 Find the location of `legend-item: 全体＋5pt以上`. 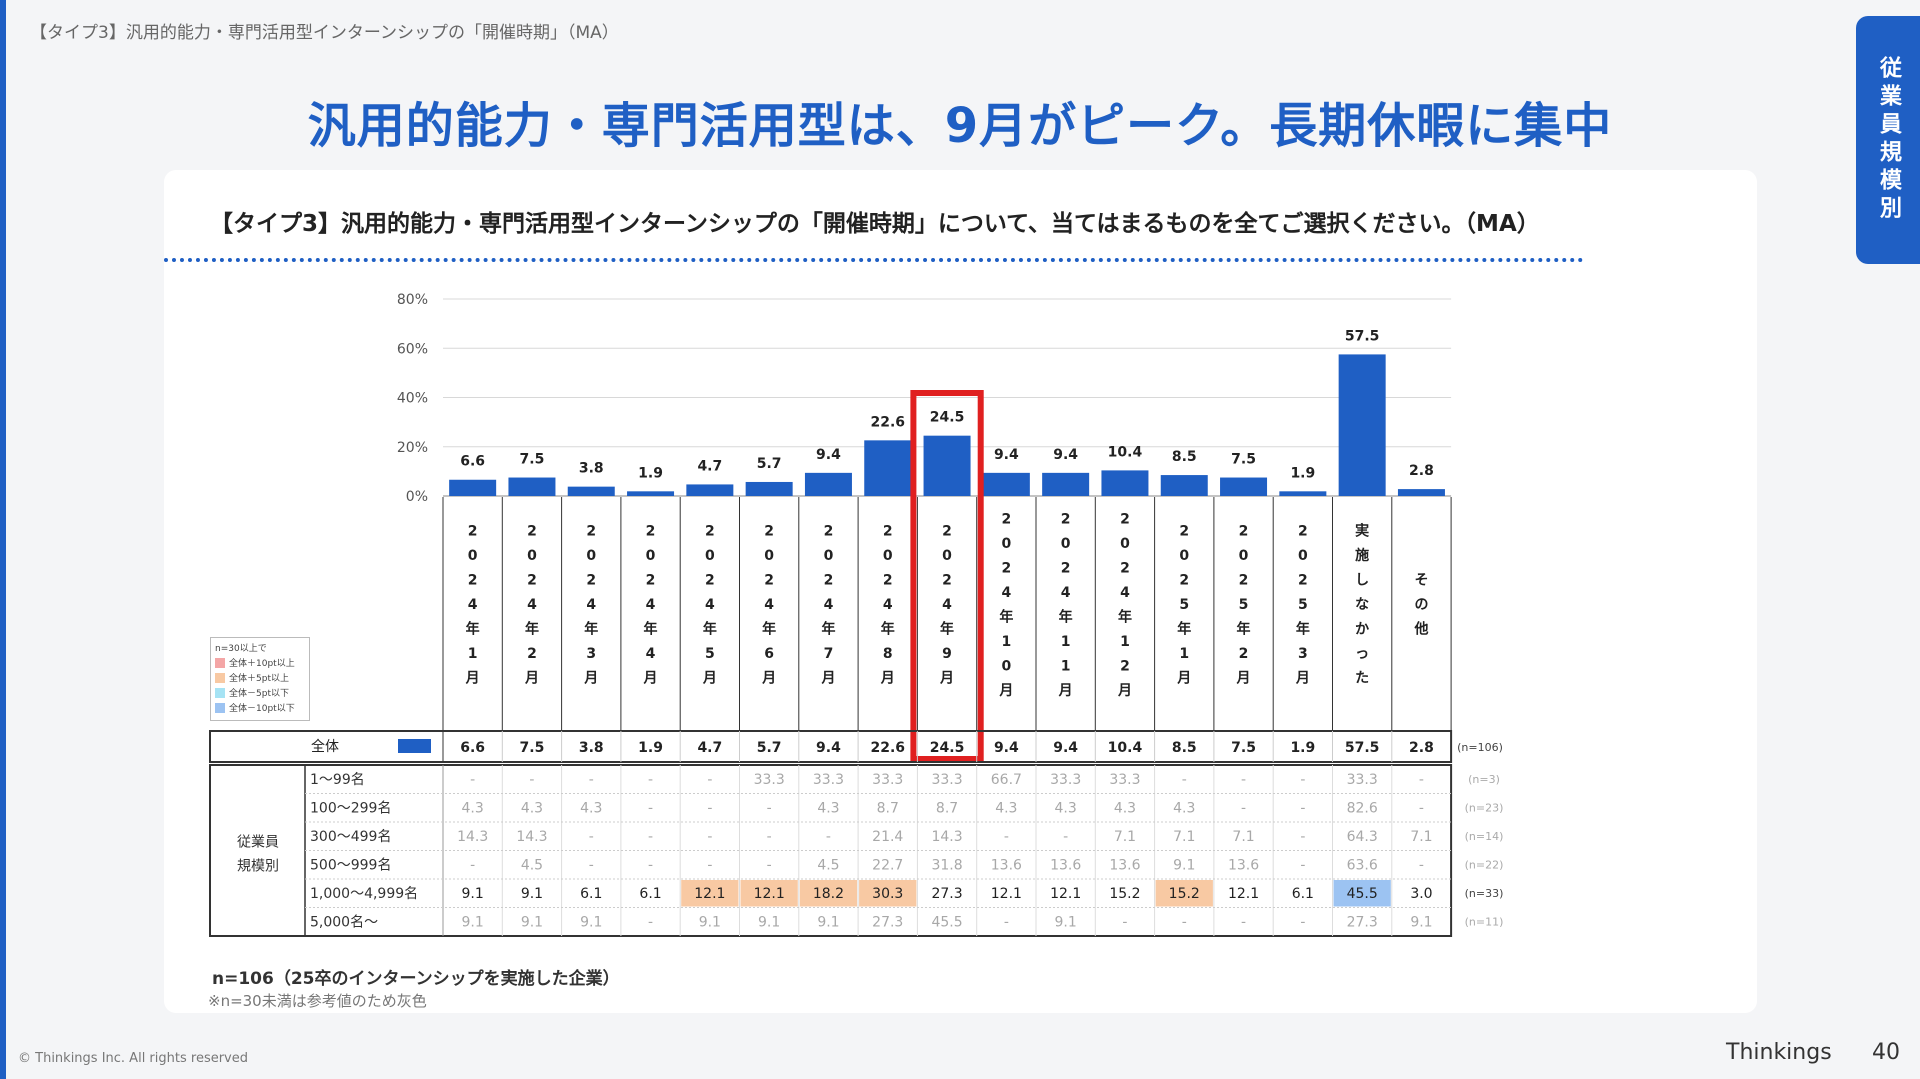

legend-item: 全体＋5pt以上 is located at coordinates (260, 677).